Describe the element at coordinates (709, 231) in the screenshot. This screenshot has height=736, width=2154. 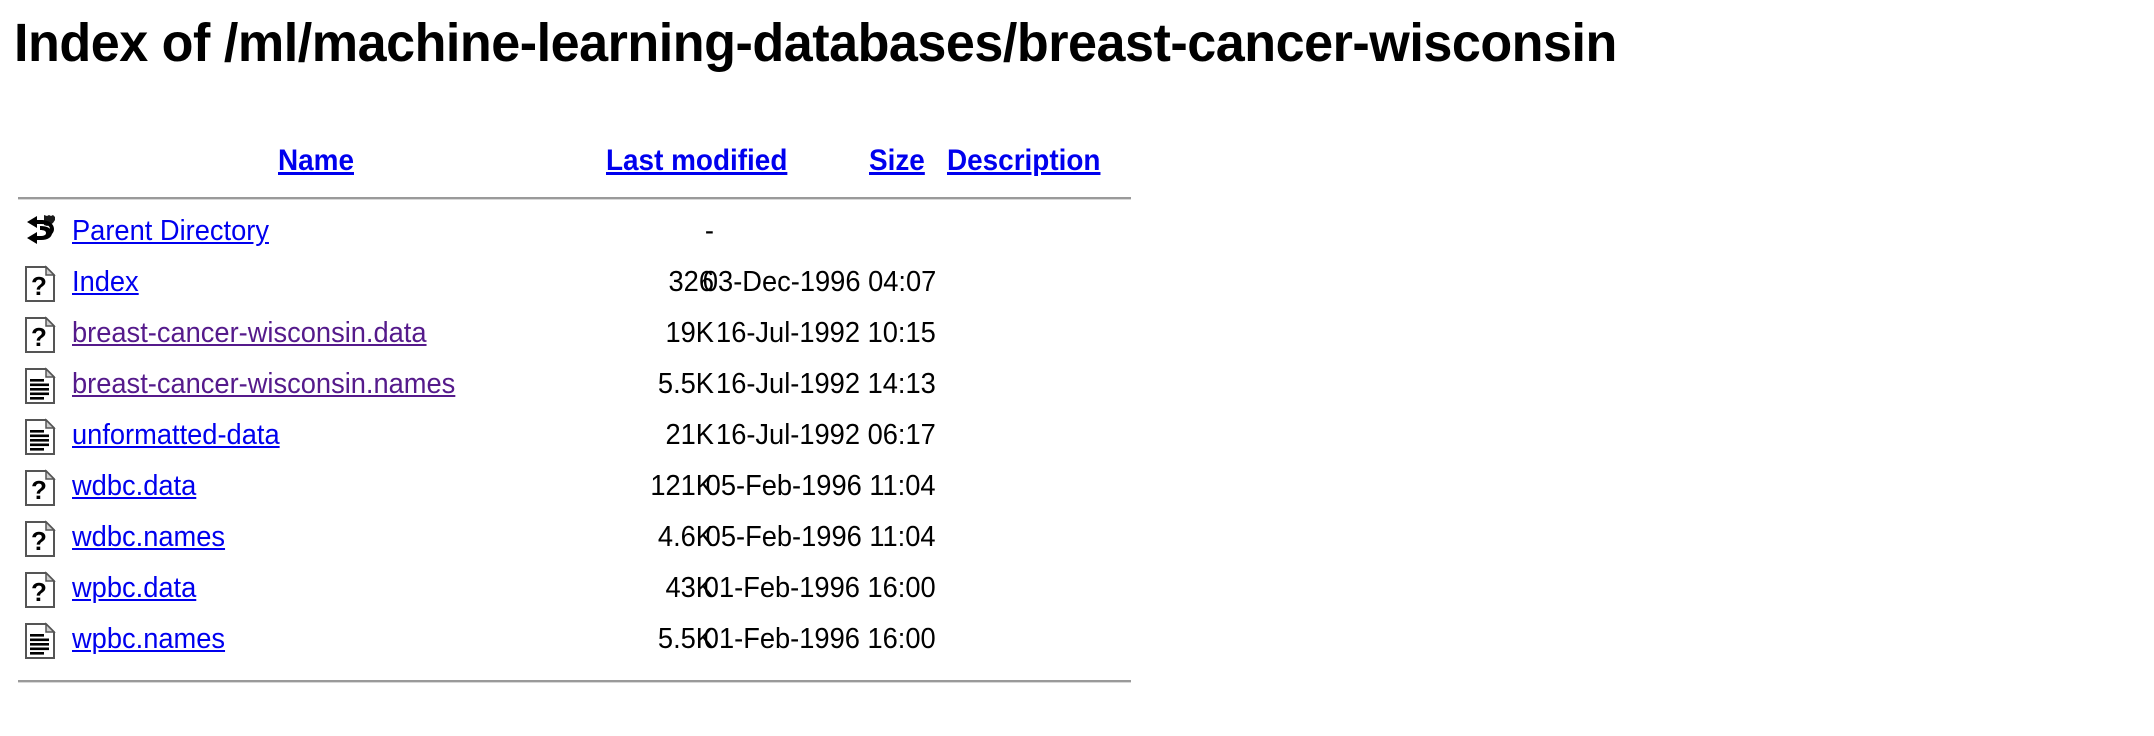
I see `size-placeholder: -` at that location.